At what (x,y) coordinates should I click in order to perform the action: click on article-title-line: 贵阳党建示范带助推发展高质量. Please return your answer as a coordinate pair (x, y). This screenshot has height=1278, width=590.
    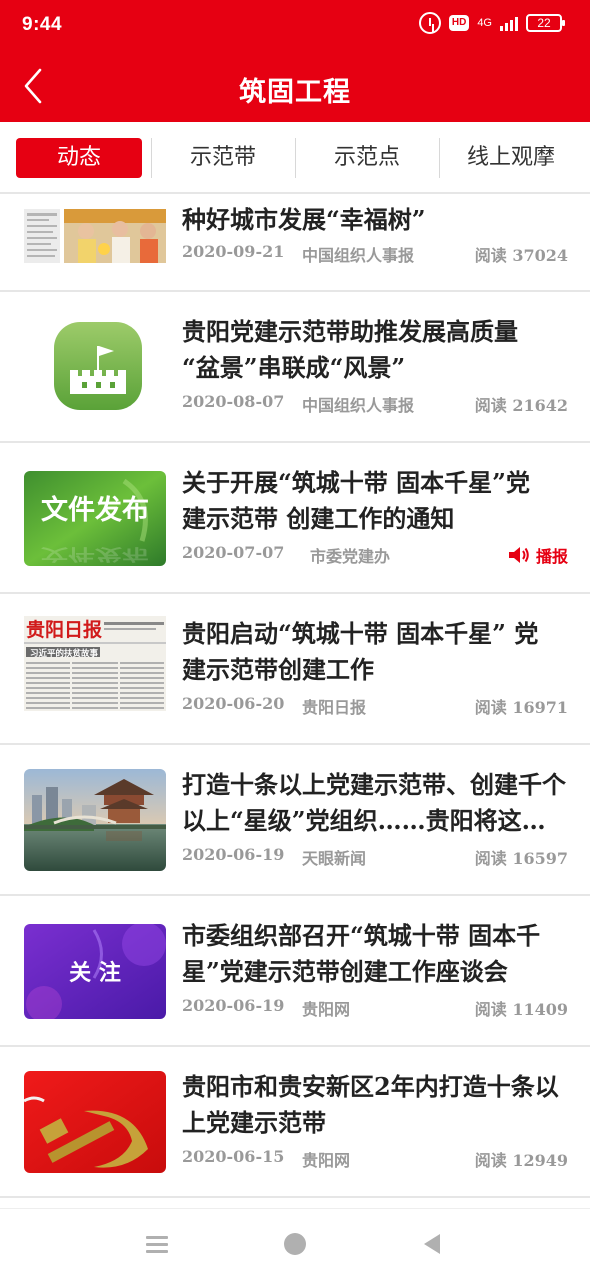
    Looking at the image, I should click on (350, 331).